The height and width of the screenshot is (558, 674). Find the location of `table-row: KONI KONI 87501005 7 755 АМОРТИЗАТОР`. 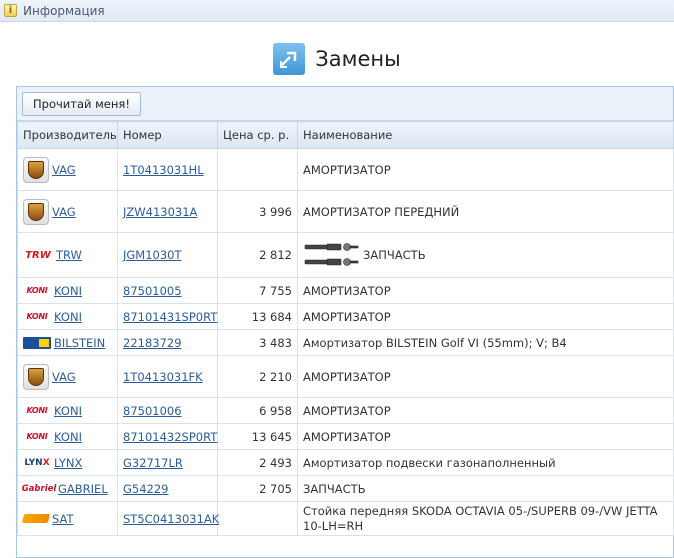

table-row: KONI KONI 87501005 7 755 АМОРТИЗАТОР is located at coordinates (345, 290).